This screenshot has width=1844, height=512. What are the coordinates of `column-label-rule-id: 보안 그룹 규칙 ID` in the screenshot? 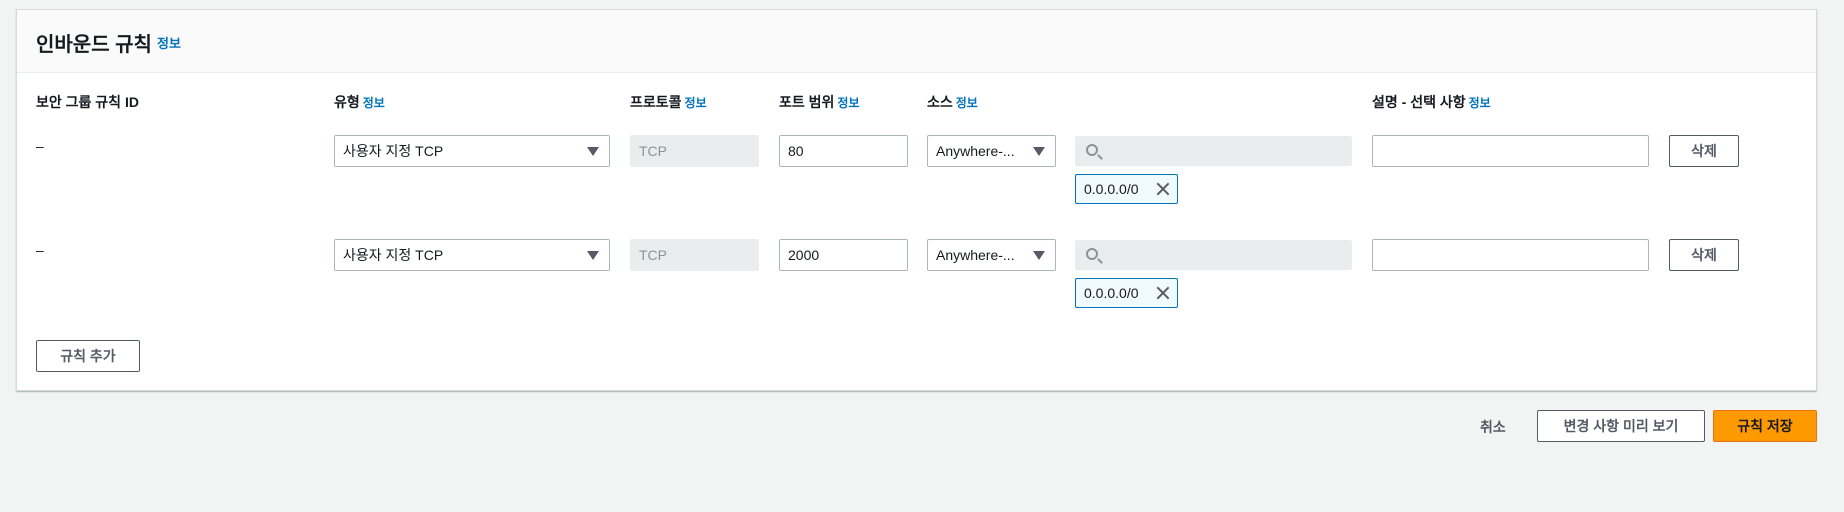 It's located at (87, 102).